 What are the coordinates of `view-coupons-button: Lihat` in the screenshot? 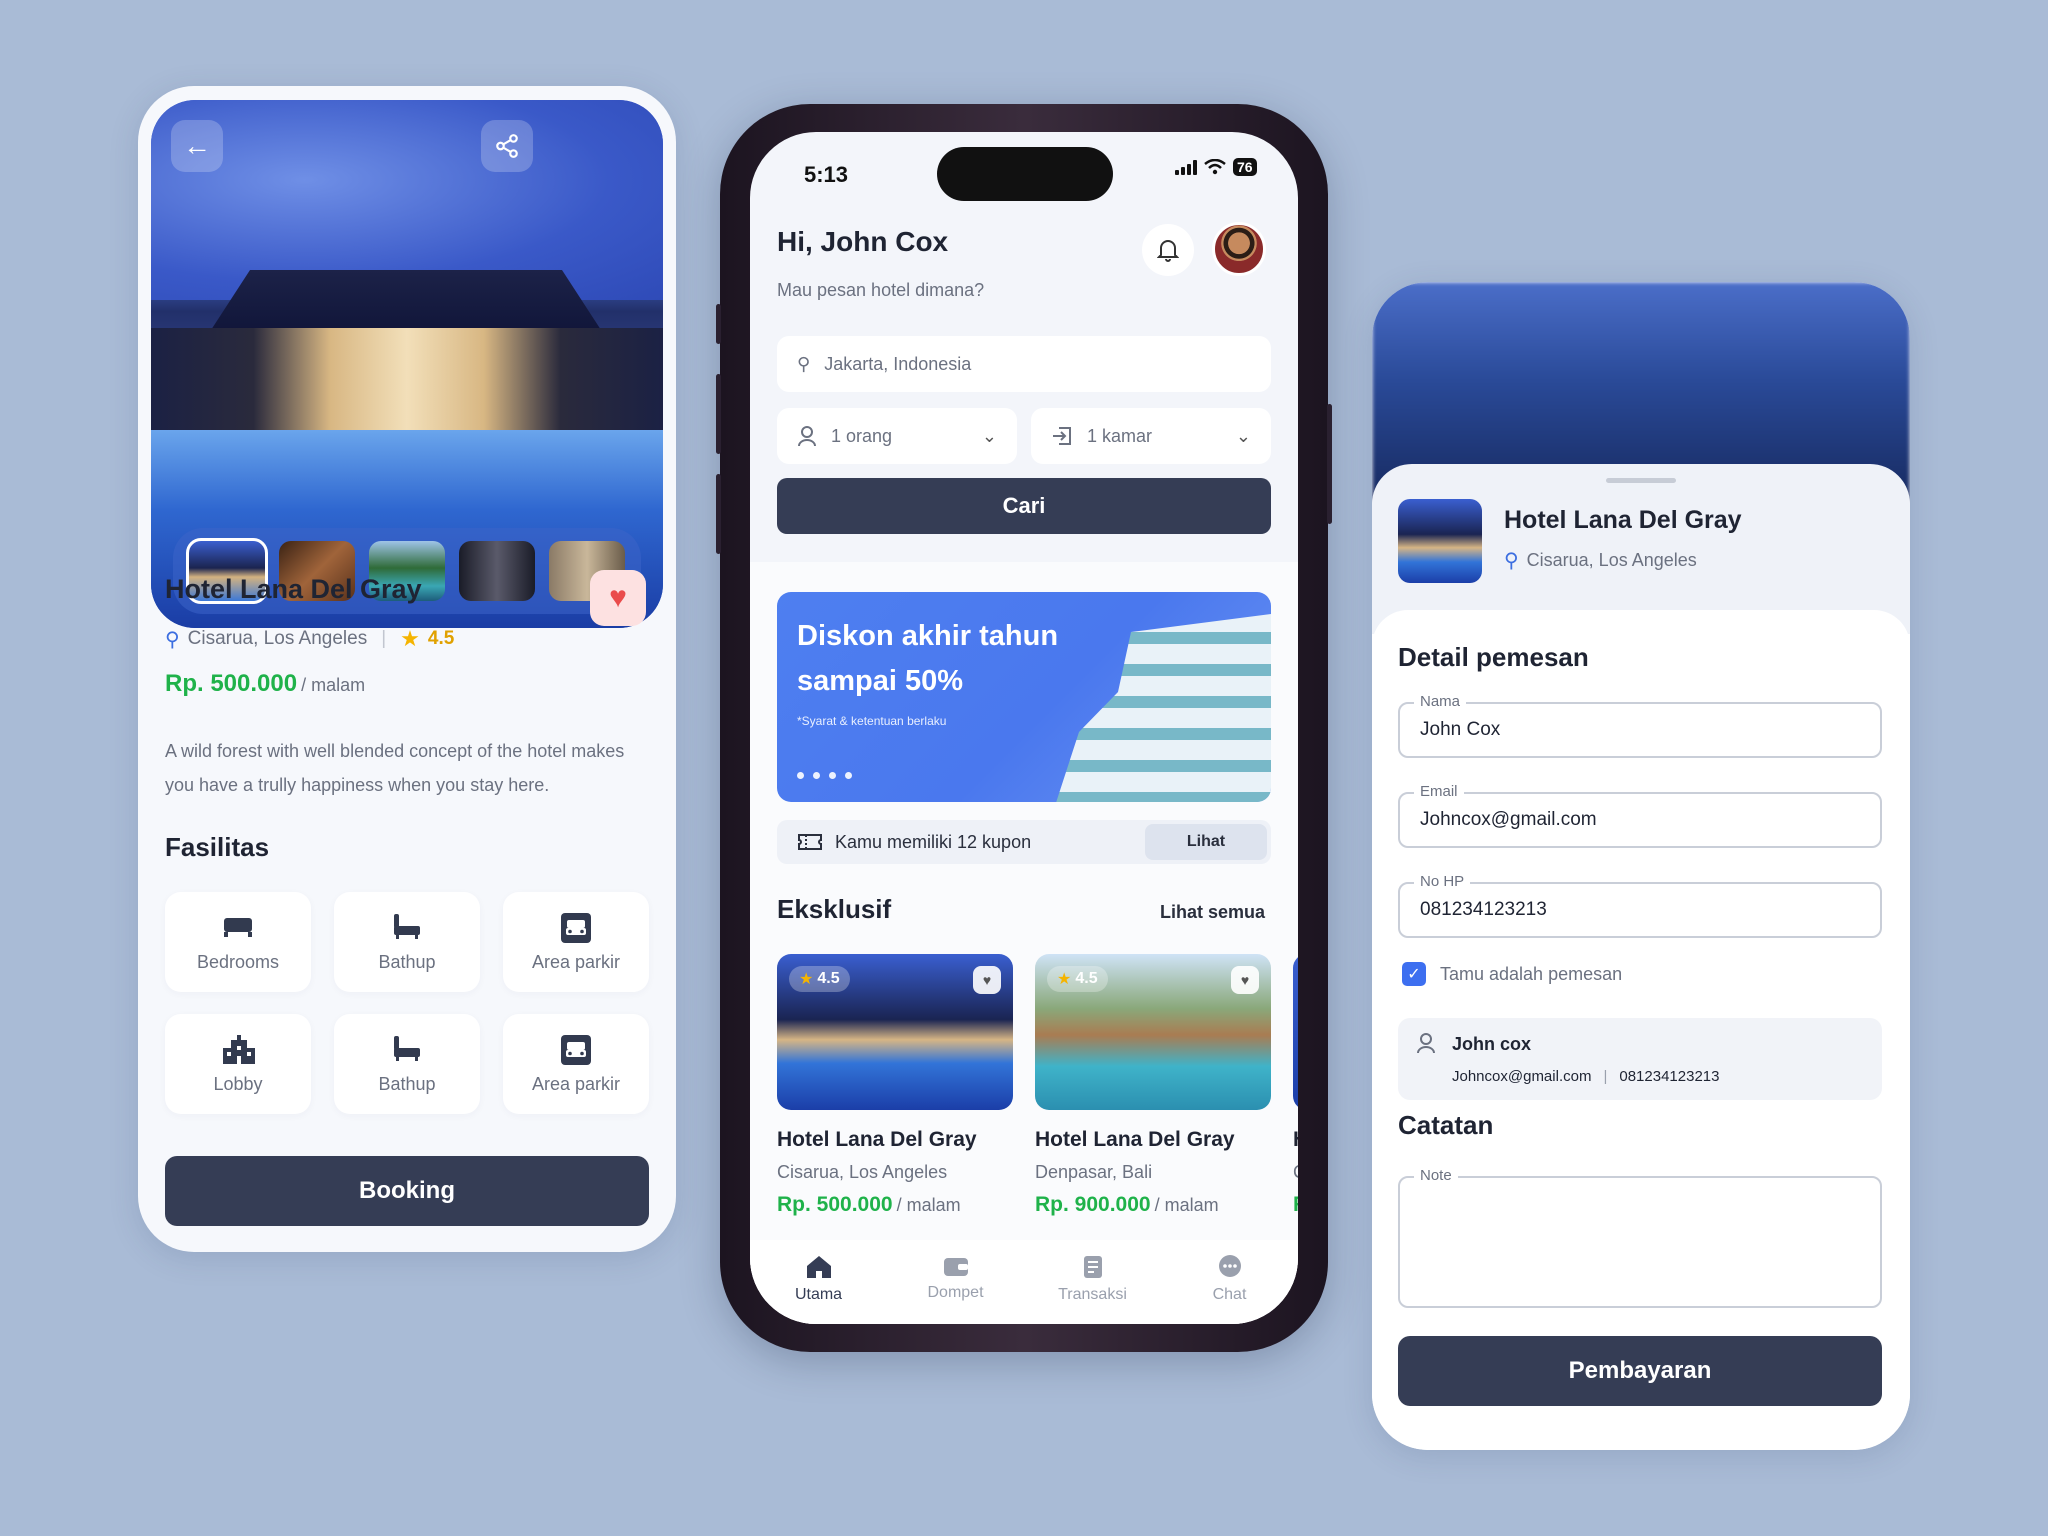 It's located at (1206, 842).